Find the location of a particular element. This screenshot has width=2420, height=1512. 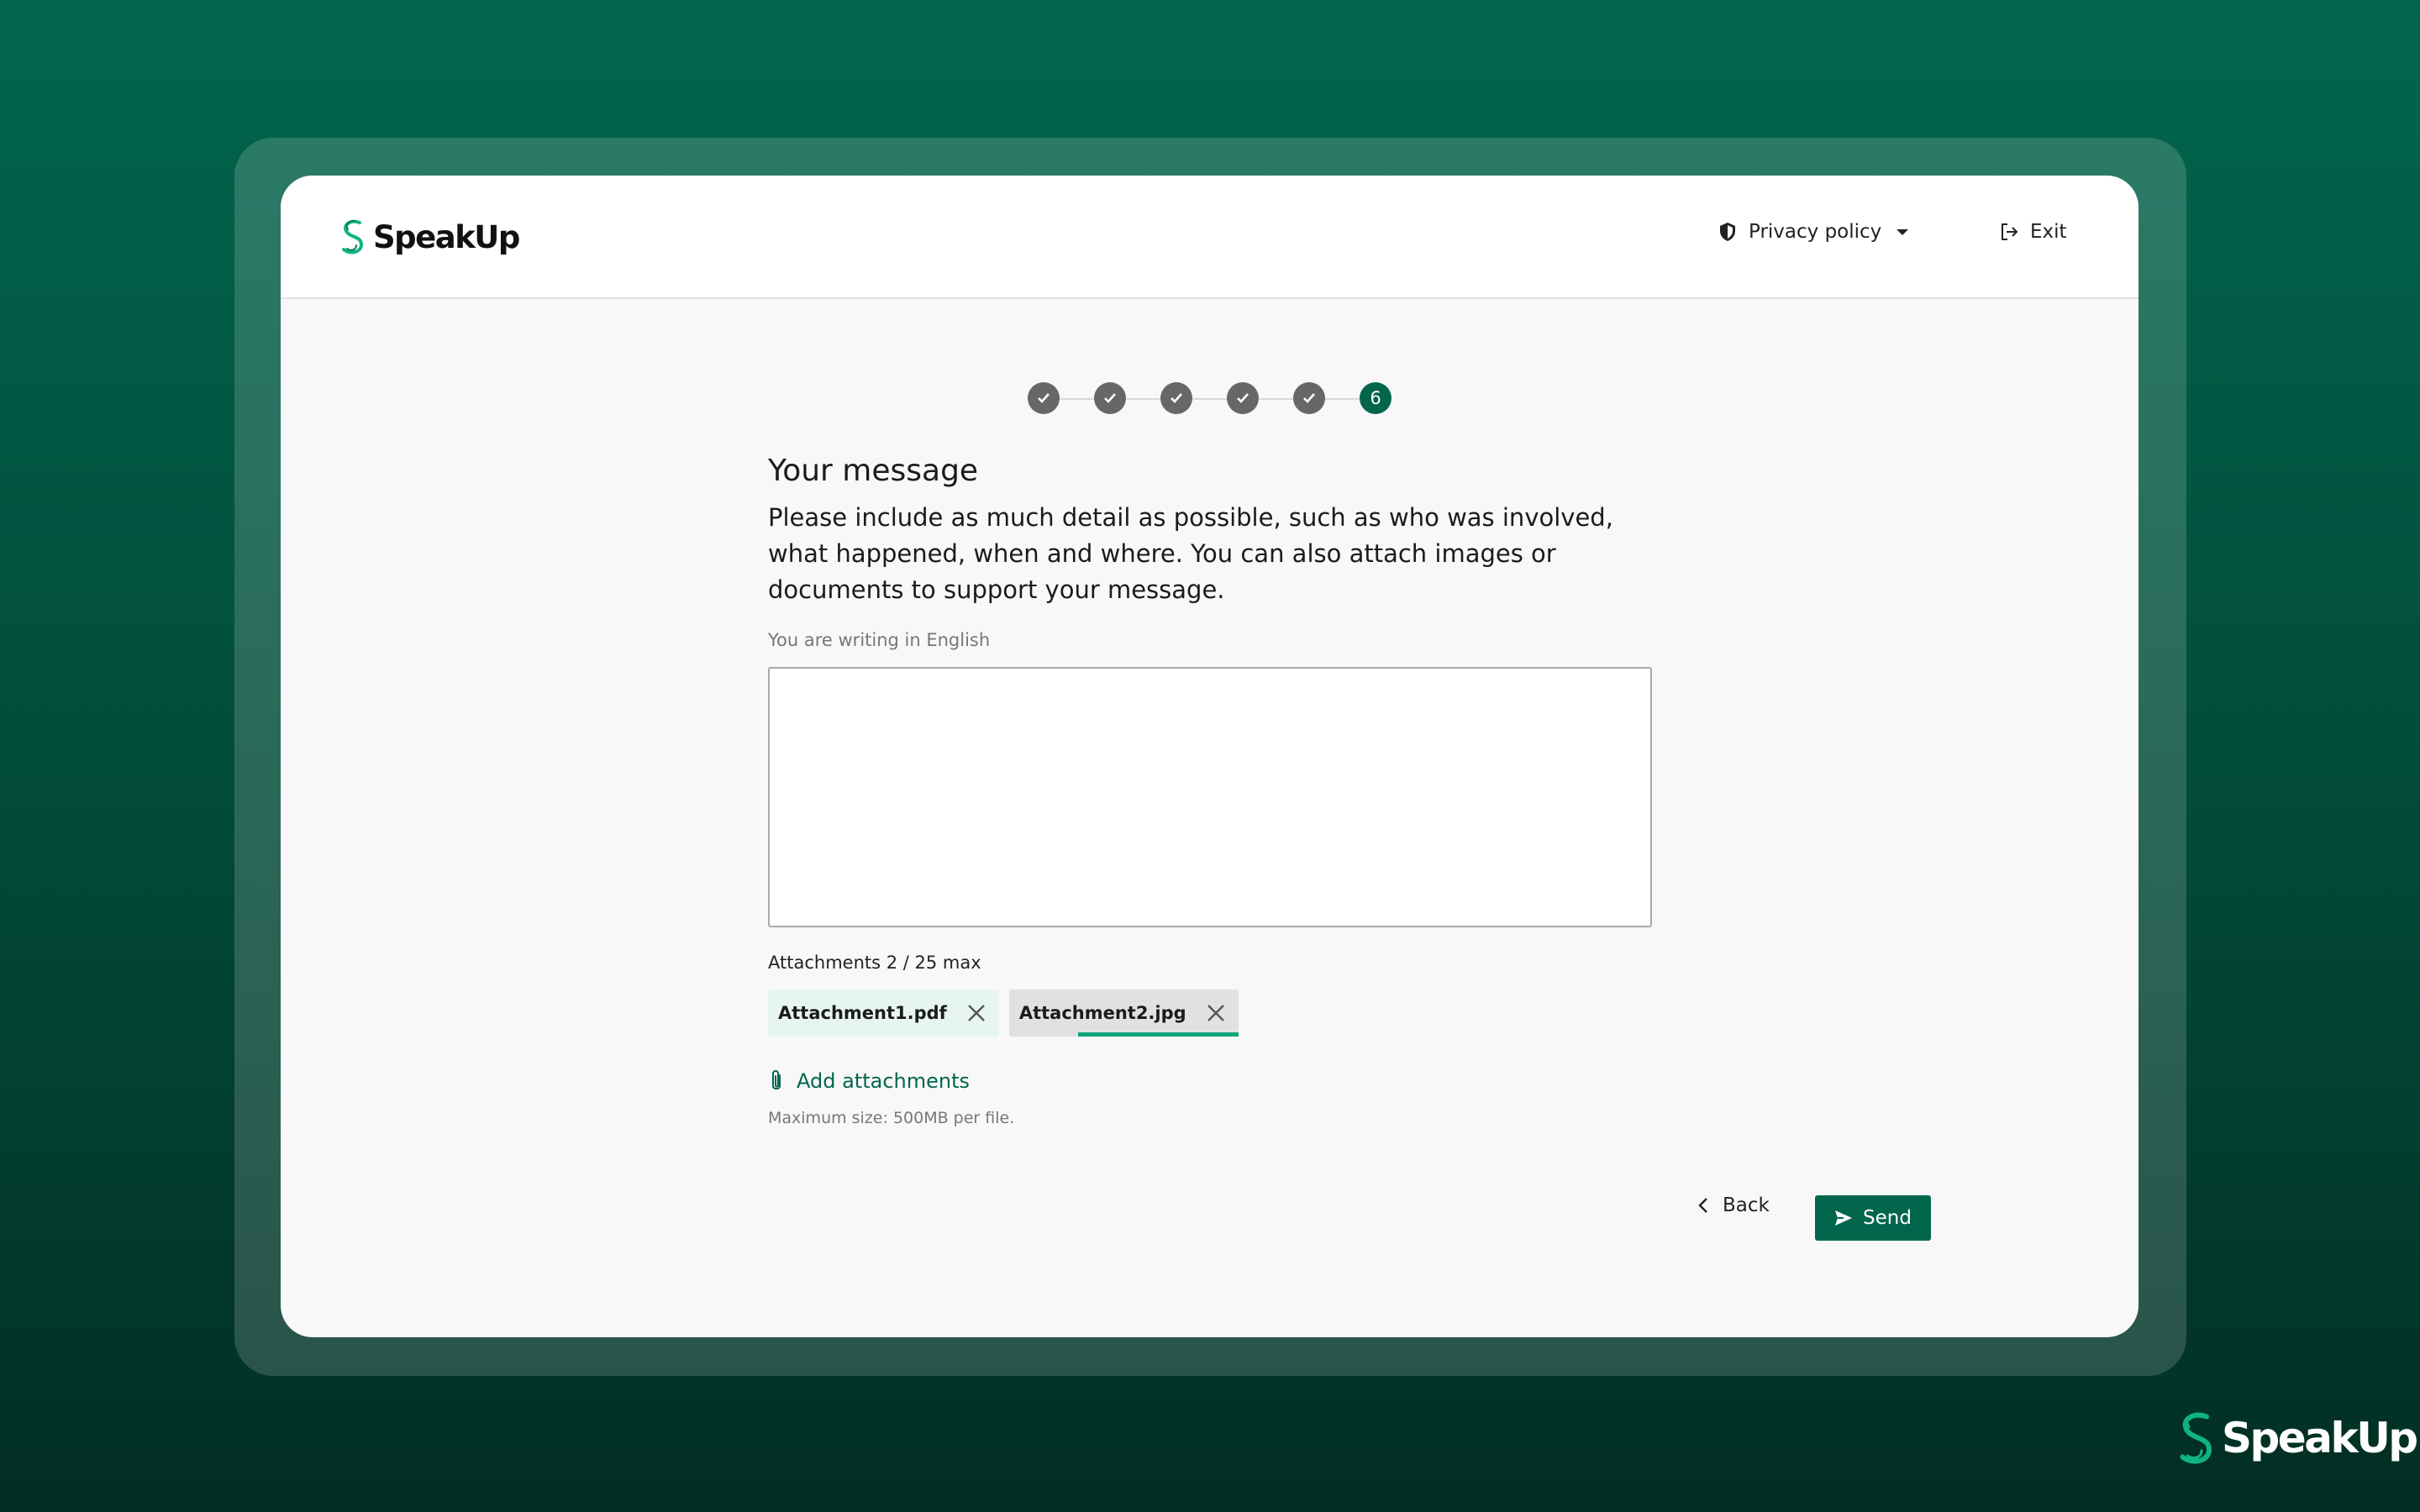

attachment-chip: Attachment1.pdf is located at coordinates (883, 1013).